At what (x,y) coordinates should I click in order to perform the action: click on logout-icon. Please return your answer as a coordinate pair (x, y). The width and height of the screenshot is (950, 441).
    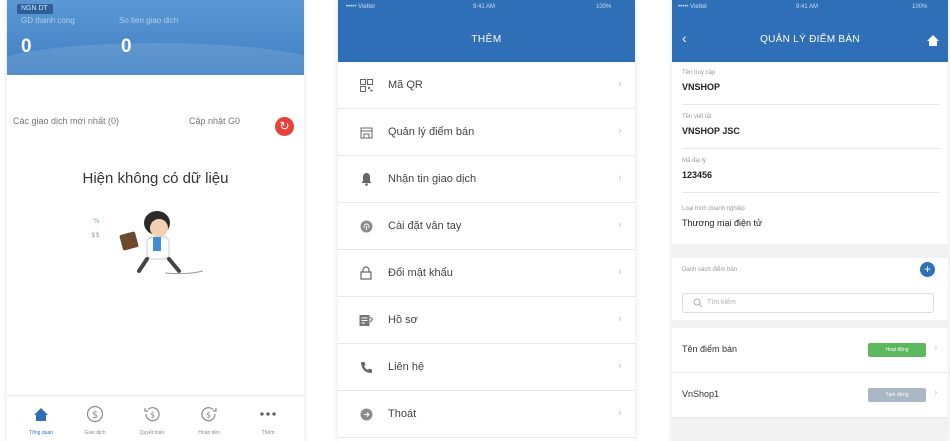
    Looking at the image, I should click on (366, 414).